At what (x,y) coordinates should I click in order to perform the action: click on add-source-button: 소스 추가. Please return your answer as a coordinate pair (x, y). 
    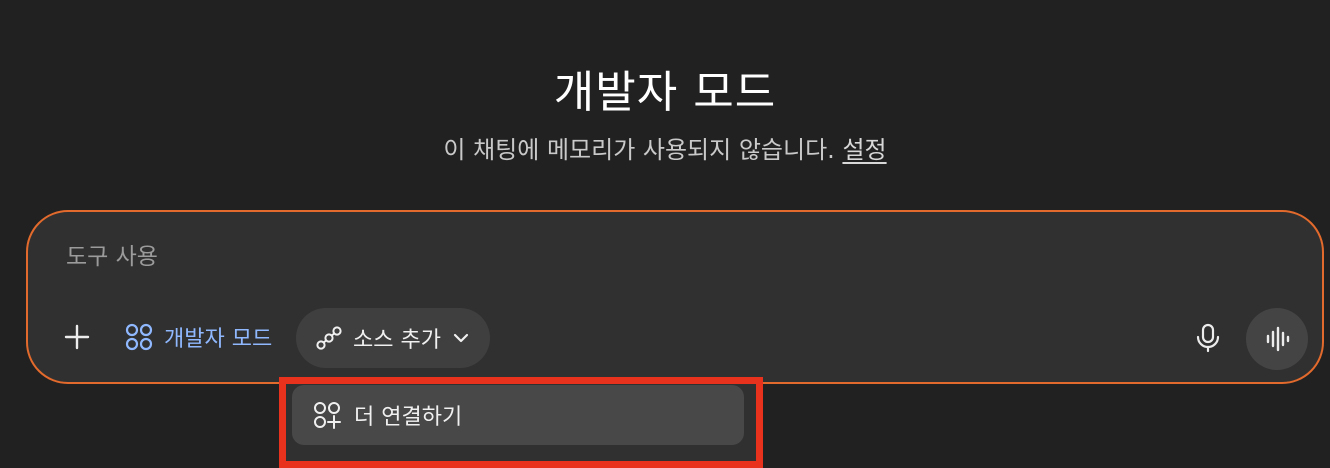
    Looking at the image, I should click on (393, 338).